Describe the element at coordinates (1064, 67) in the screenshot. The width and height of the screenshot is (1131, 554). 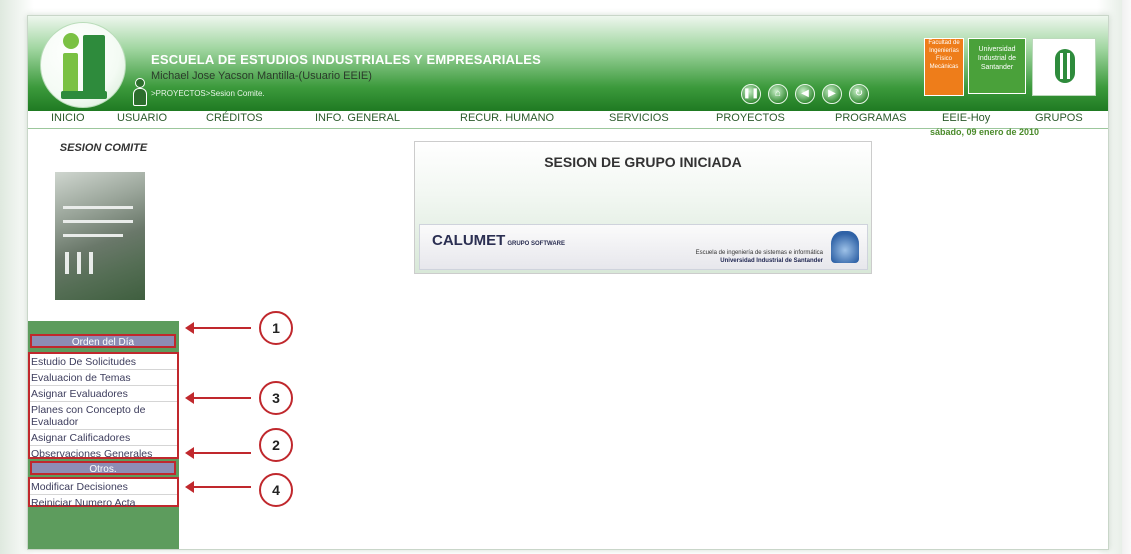
I see `uis-logo` at that location.